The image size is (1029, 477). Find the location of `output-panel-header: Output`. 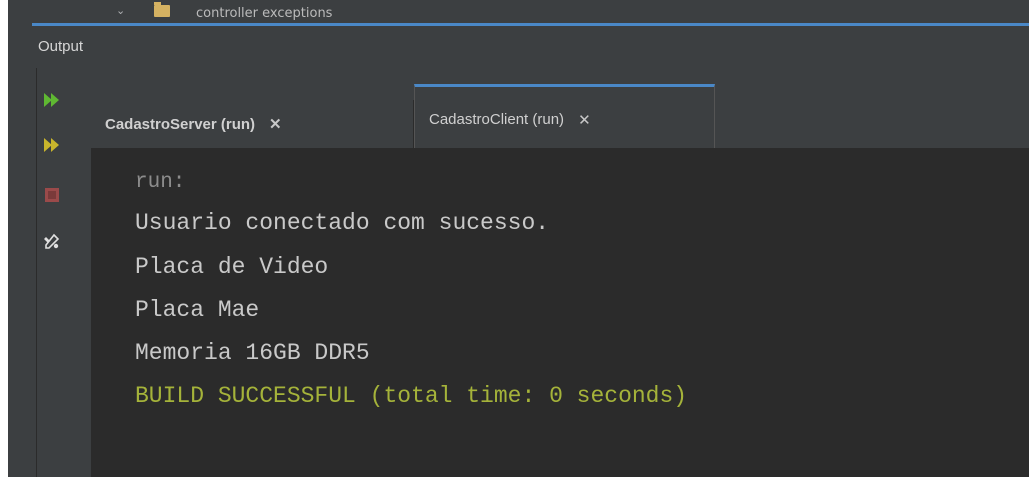

output-panel-header: Output is located at coordinates (518, 47).